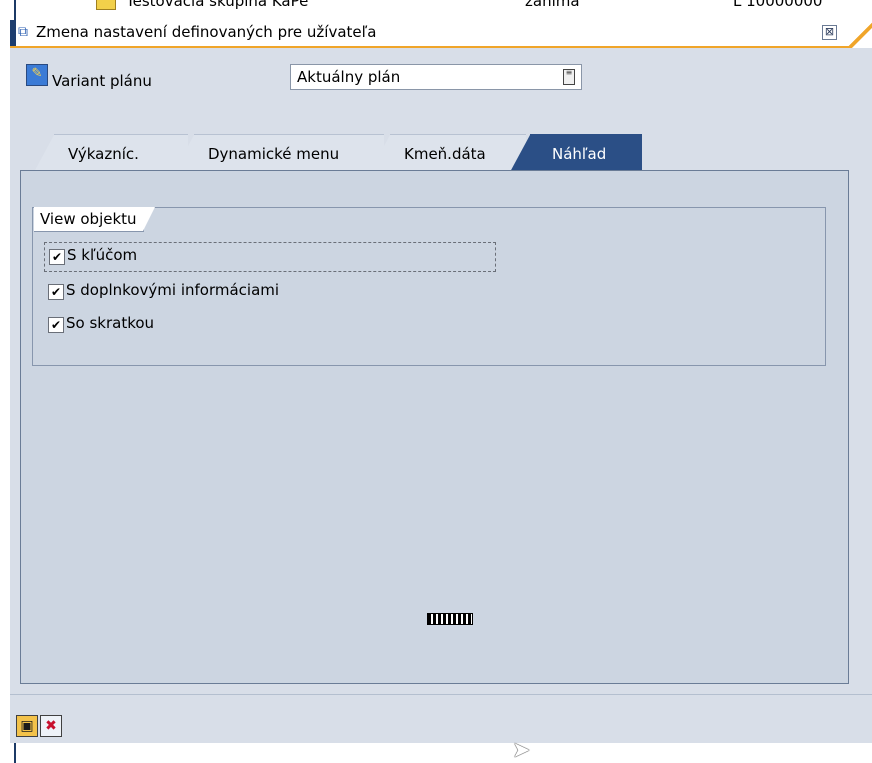  What do you see at coordinates (37, 75) in the screenshot?
I see `variant-edit-icon: ✎` at bounding box center [37, 75].